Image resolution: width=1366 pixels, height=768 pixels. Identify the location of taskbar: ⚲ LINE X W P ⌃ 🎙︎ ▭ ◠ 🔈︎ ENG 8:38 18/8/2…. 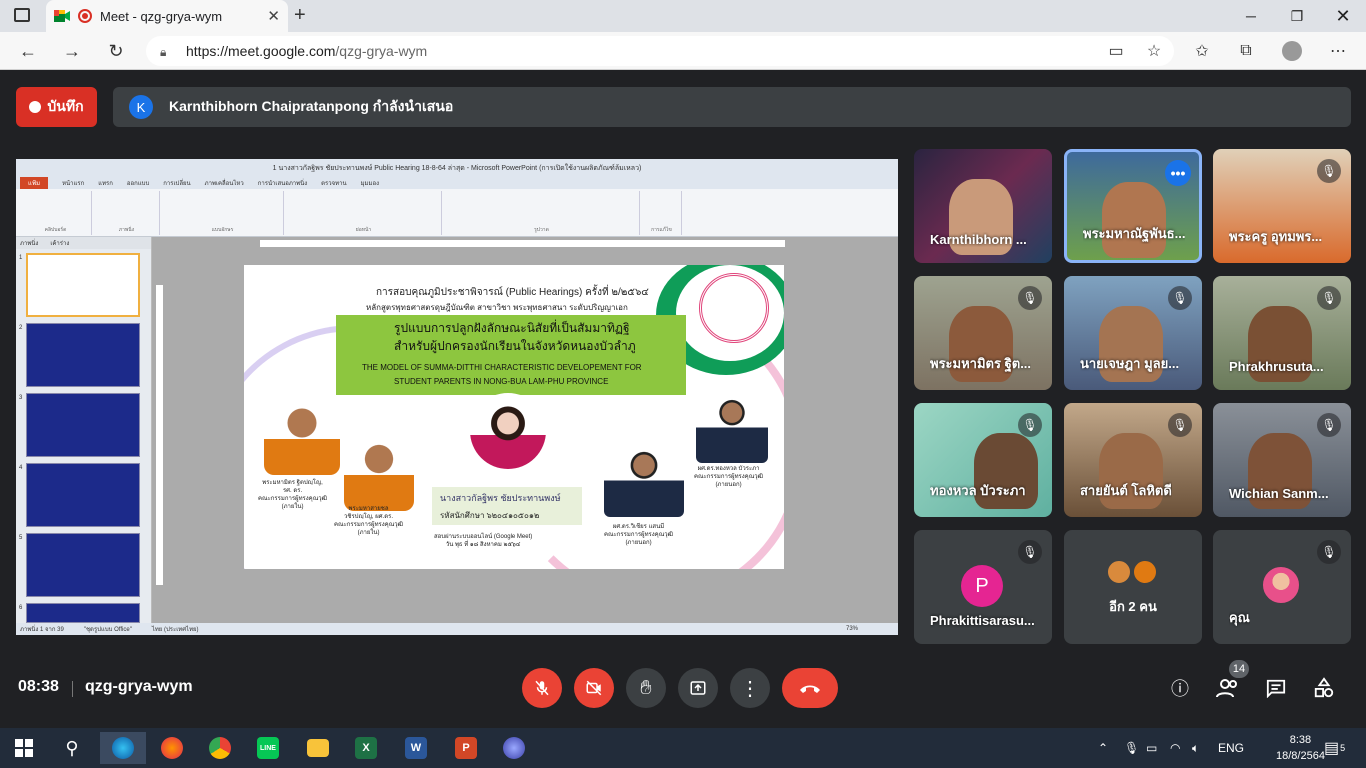
(683, 748).